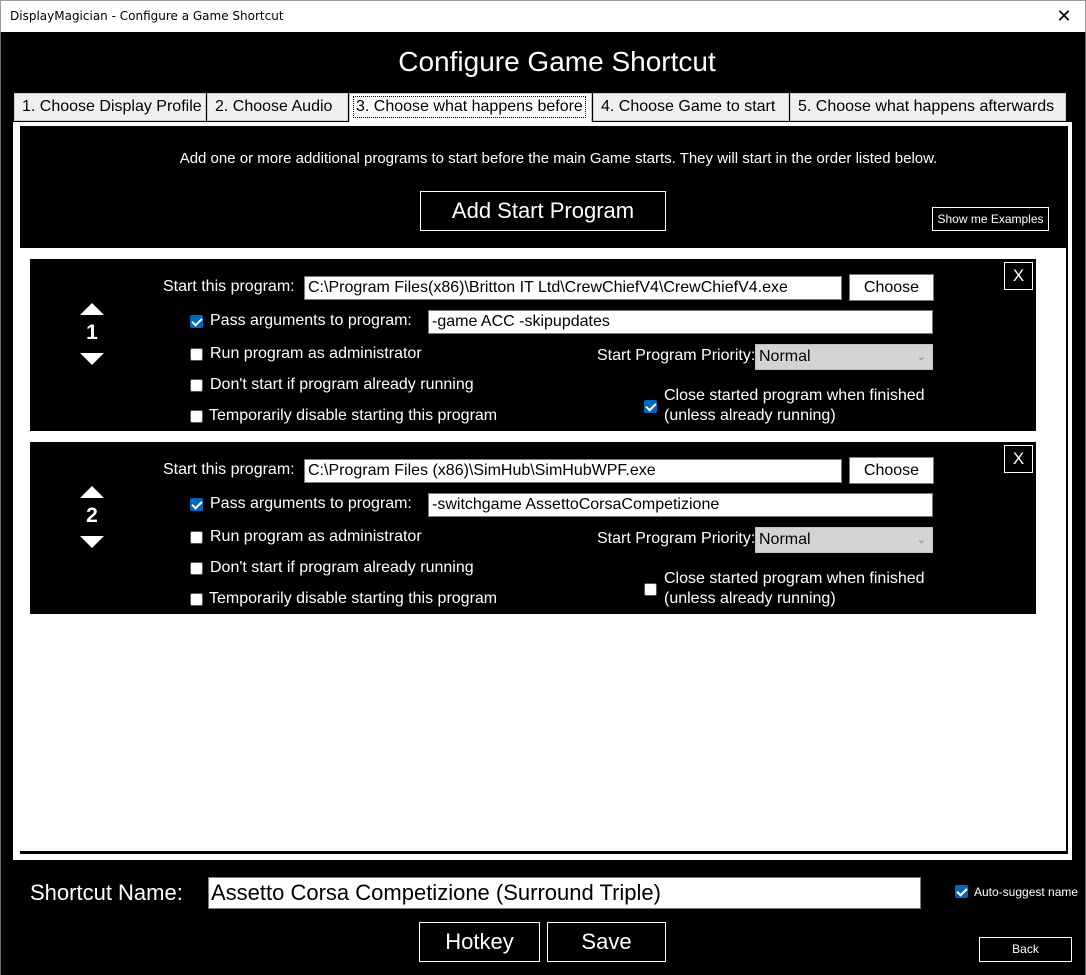 The width and height of the screenshot is (1086, 975). What do you see at coordinates (691, 107) in the screenshot?
I see `tab-game: 4. Choose Game to start` at bounding box center [691, 107].